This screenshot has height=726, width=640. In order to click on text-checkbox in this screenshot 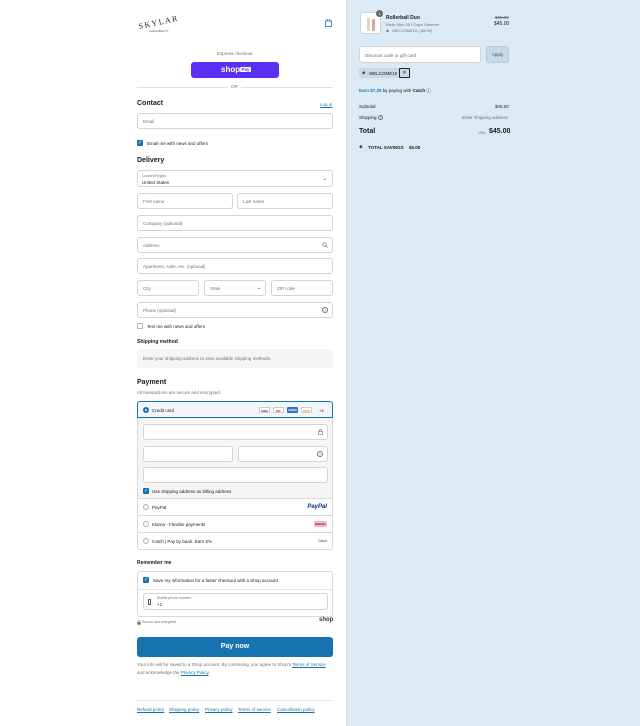, I will do `click(140, 326)`.